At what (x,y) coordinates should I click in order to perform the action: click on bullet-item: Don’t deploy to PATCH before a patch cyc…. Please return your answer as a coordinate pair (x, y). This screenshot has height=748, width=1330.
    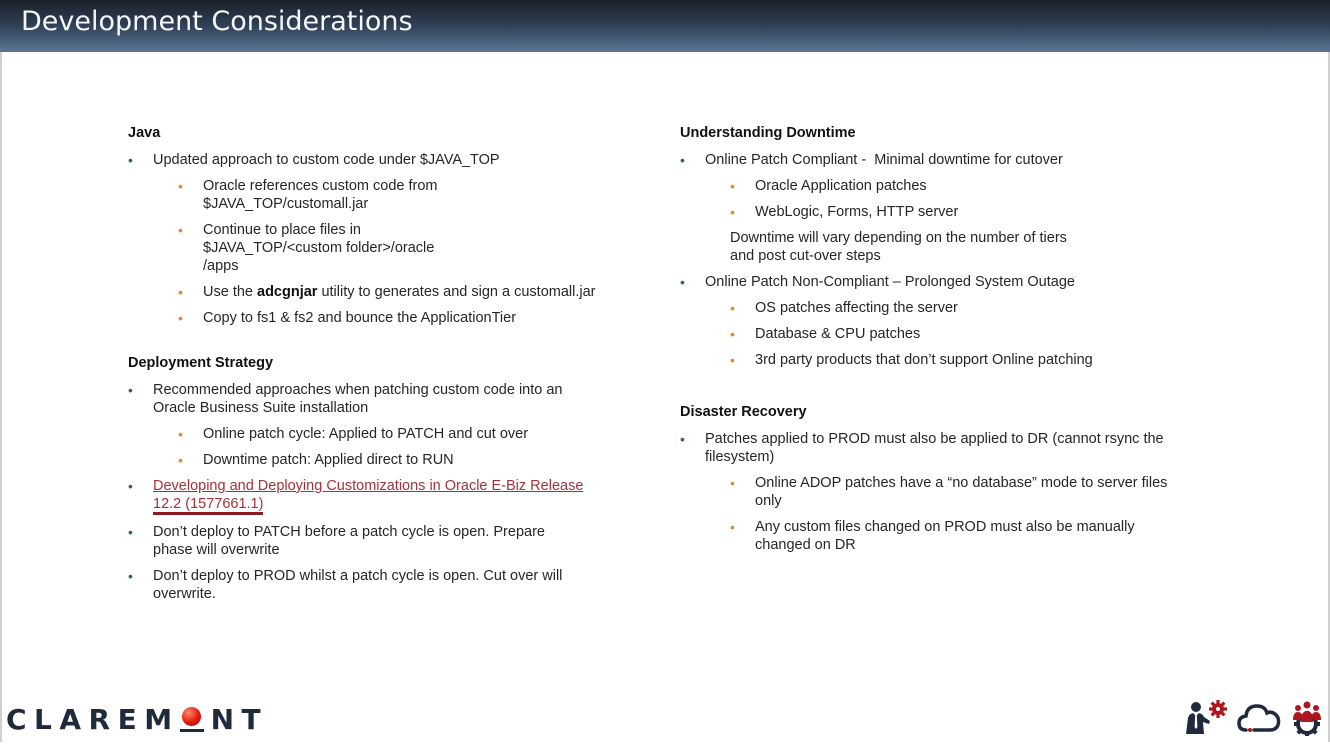
    Looking at the image, I should click on (368, 541).